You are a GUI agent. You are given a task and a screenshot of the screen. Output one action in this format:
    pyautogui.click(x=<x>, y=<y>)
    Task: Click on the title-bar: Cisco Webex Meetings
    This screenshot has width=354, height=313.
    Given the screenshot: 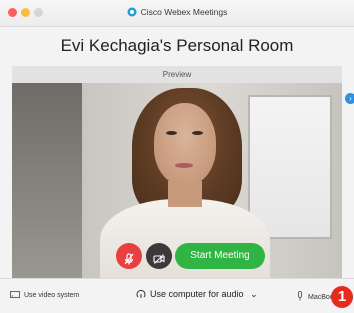 What is the action you would take?
    pyautogui.click(x=177, y=13)
    